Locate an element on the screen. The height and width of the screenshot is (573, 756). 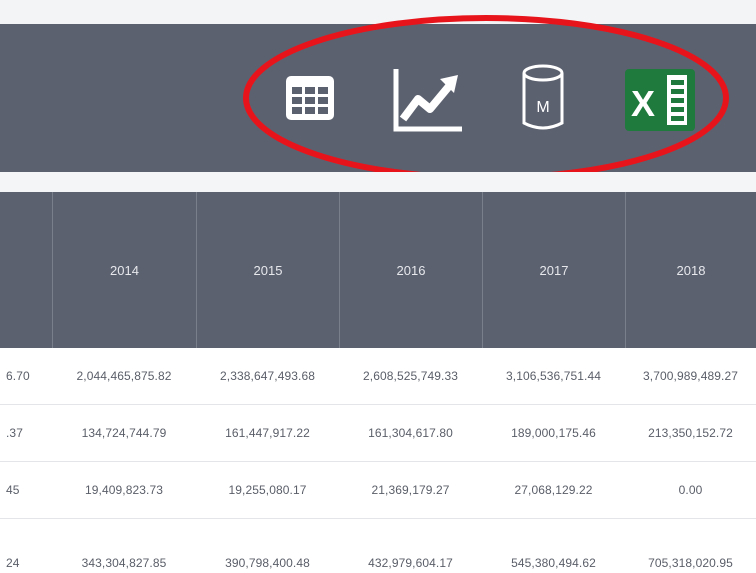
database-icon: M is located at coordinates (543, 99).